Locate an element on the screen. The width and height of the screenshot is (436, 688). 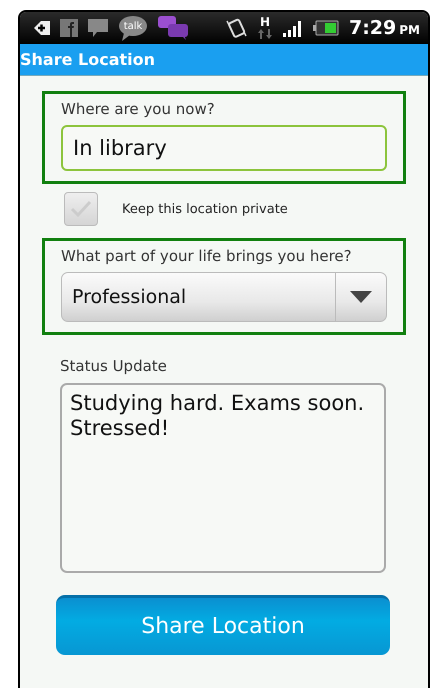
chat-bubbles-icon is located at coordinates (173, 28).